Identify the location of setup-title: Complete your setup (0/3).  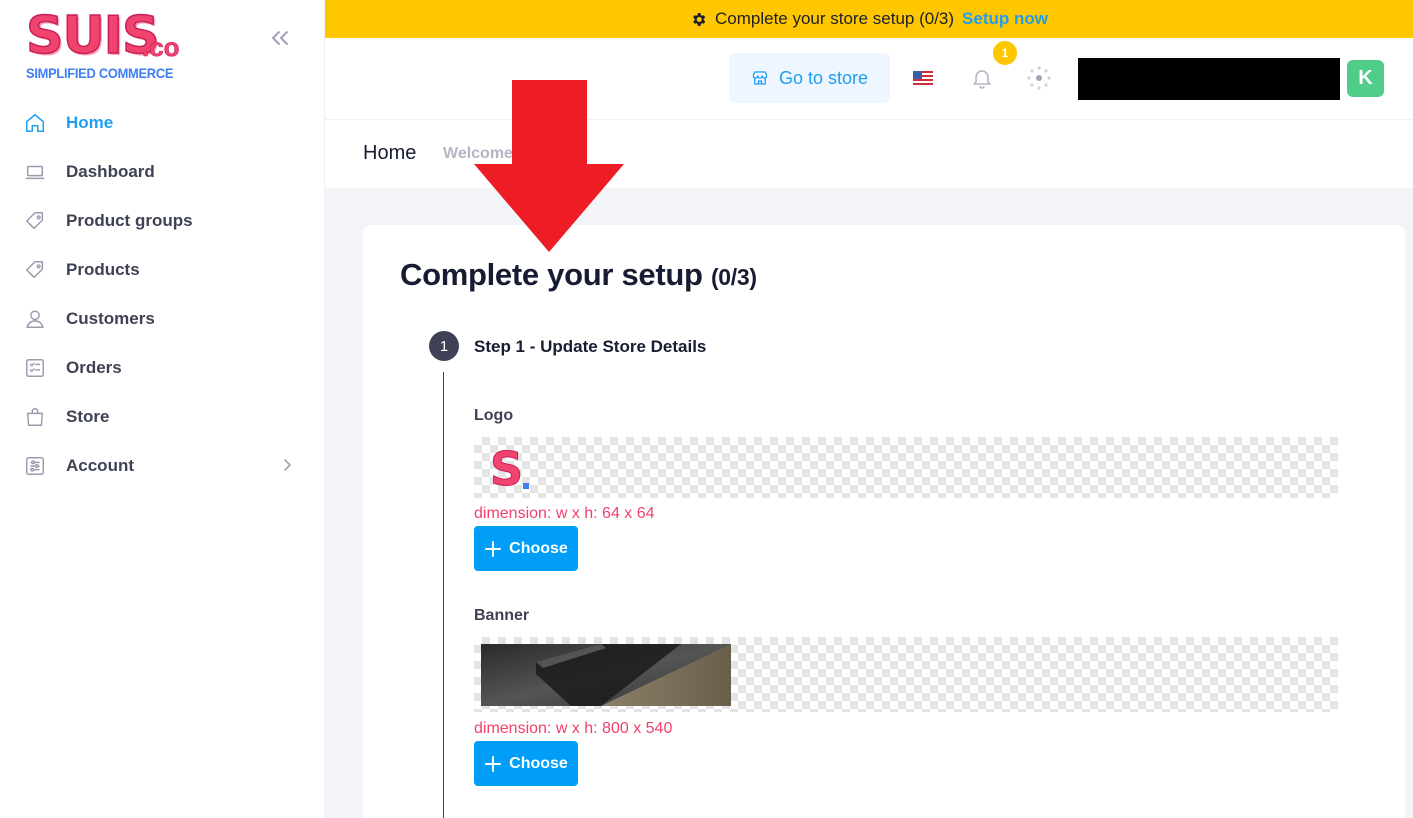
(578, 275).